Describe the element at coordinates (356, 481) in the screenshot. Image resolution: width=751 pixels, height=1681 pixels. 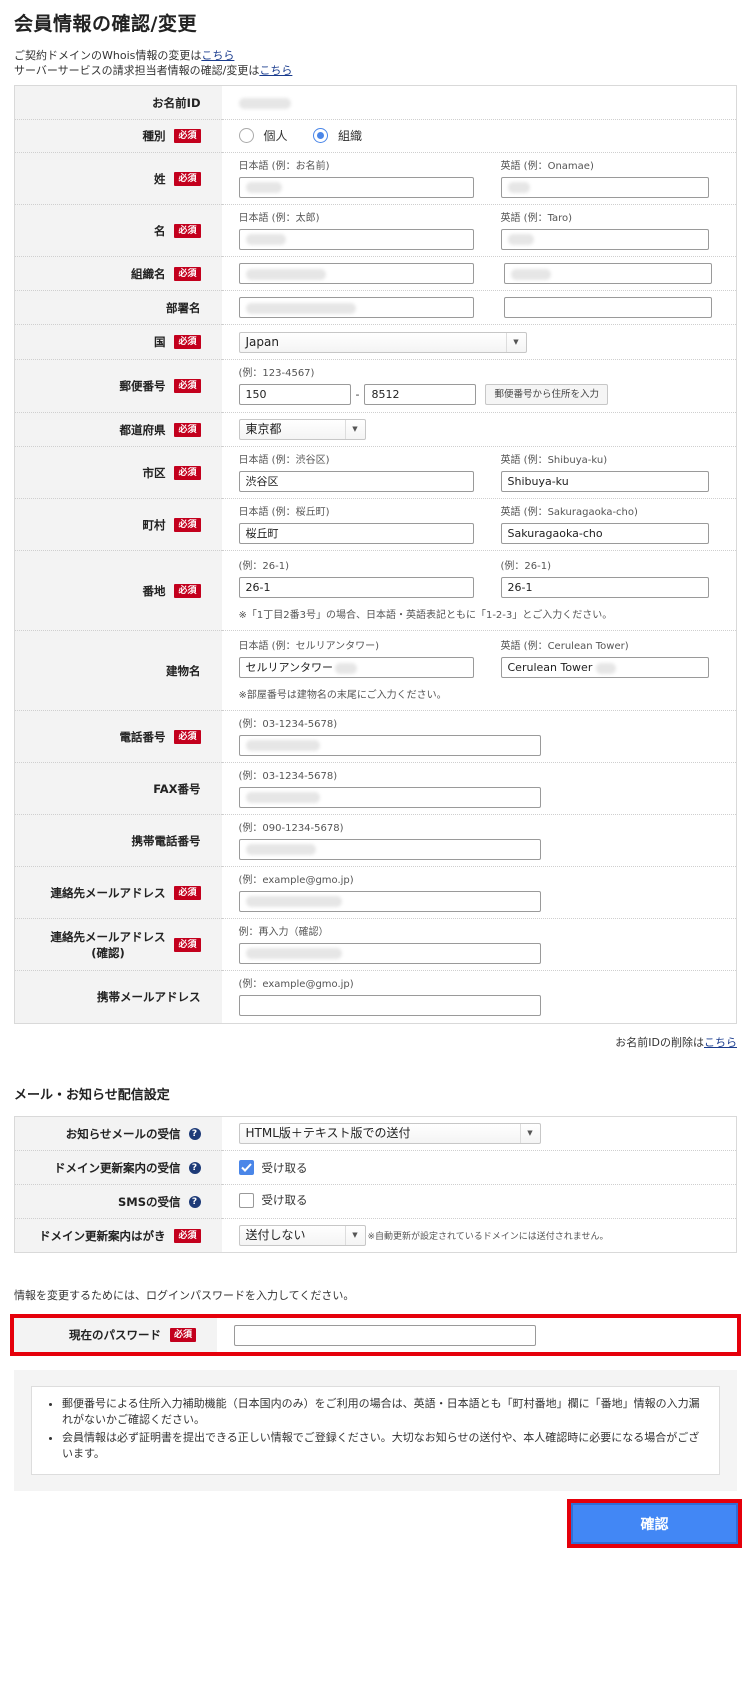
I see `city-ja-input: 渋谷区` at that location.